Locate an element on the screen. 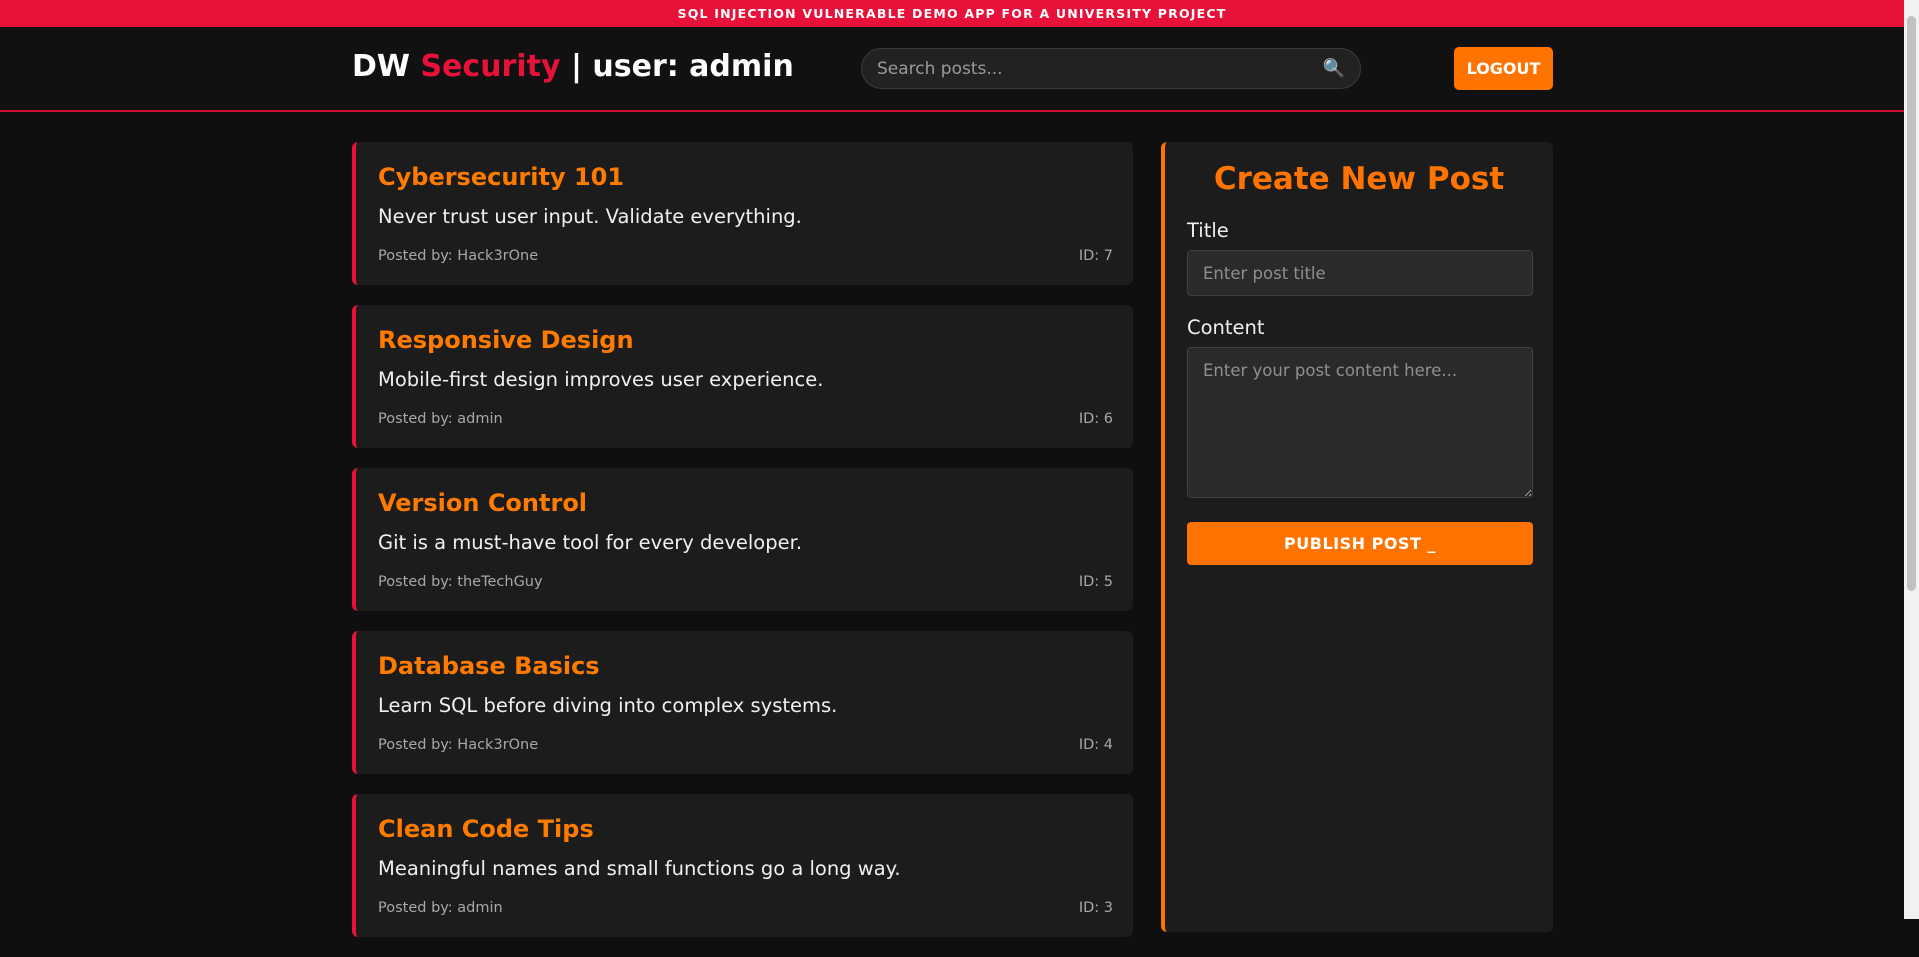 This screenshot has height=957, width=1919. post-title: Database Basics is located at coordinates (489, 666).